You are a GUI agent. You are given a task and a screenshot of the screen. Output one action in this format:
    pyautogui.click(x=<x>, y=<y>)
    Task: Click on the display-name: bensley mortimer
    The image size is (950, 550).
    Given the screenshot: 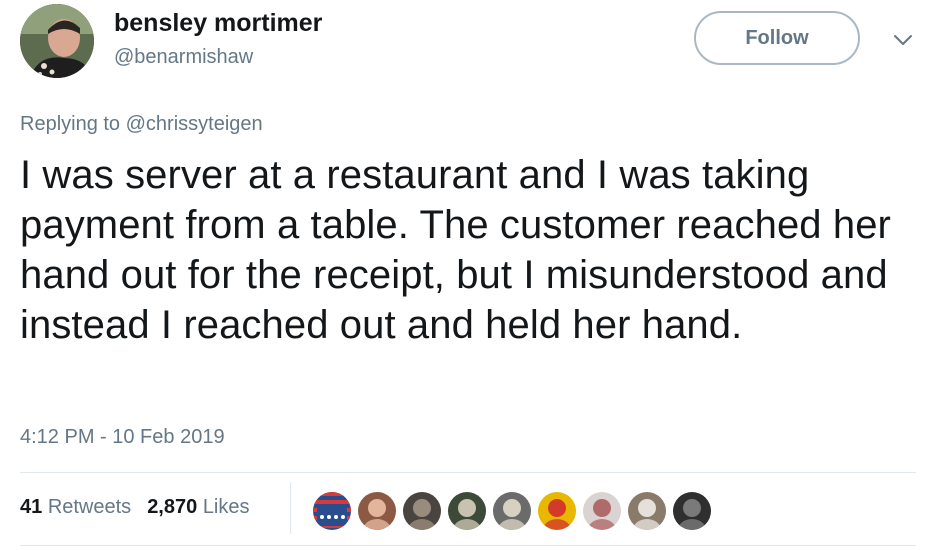 What is the action you would take?
    pyautogui.click(x=218, y=23)
    